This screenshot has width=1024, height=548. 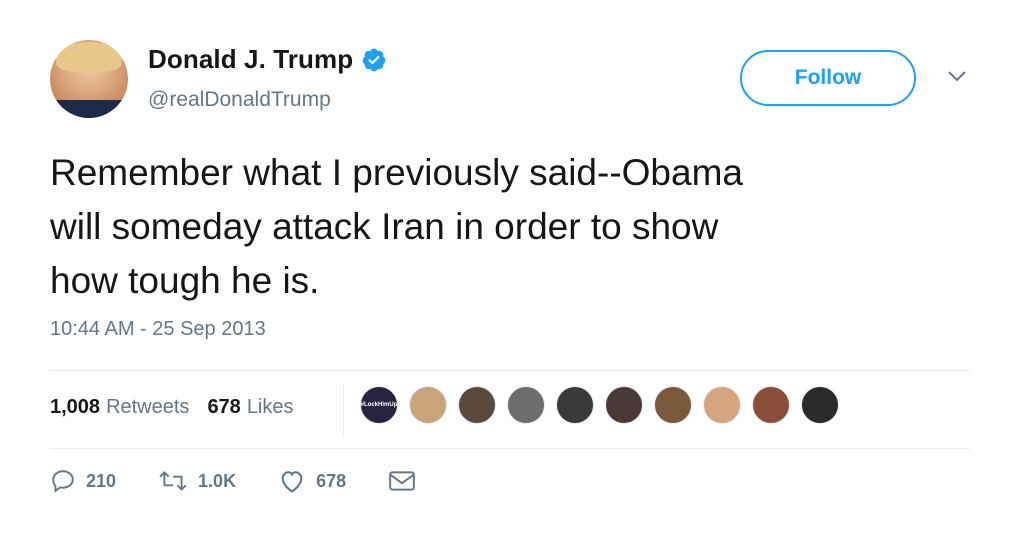 I want to click on retweets-label: Retweets, so click(x=147, y=407).